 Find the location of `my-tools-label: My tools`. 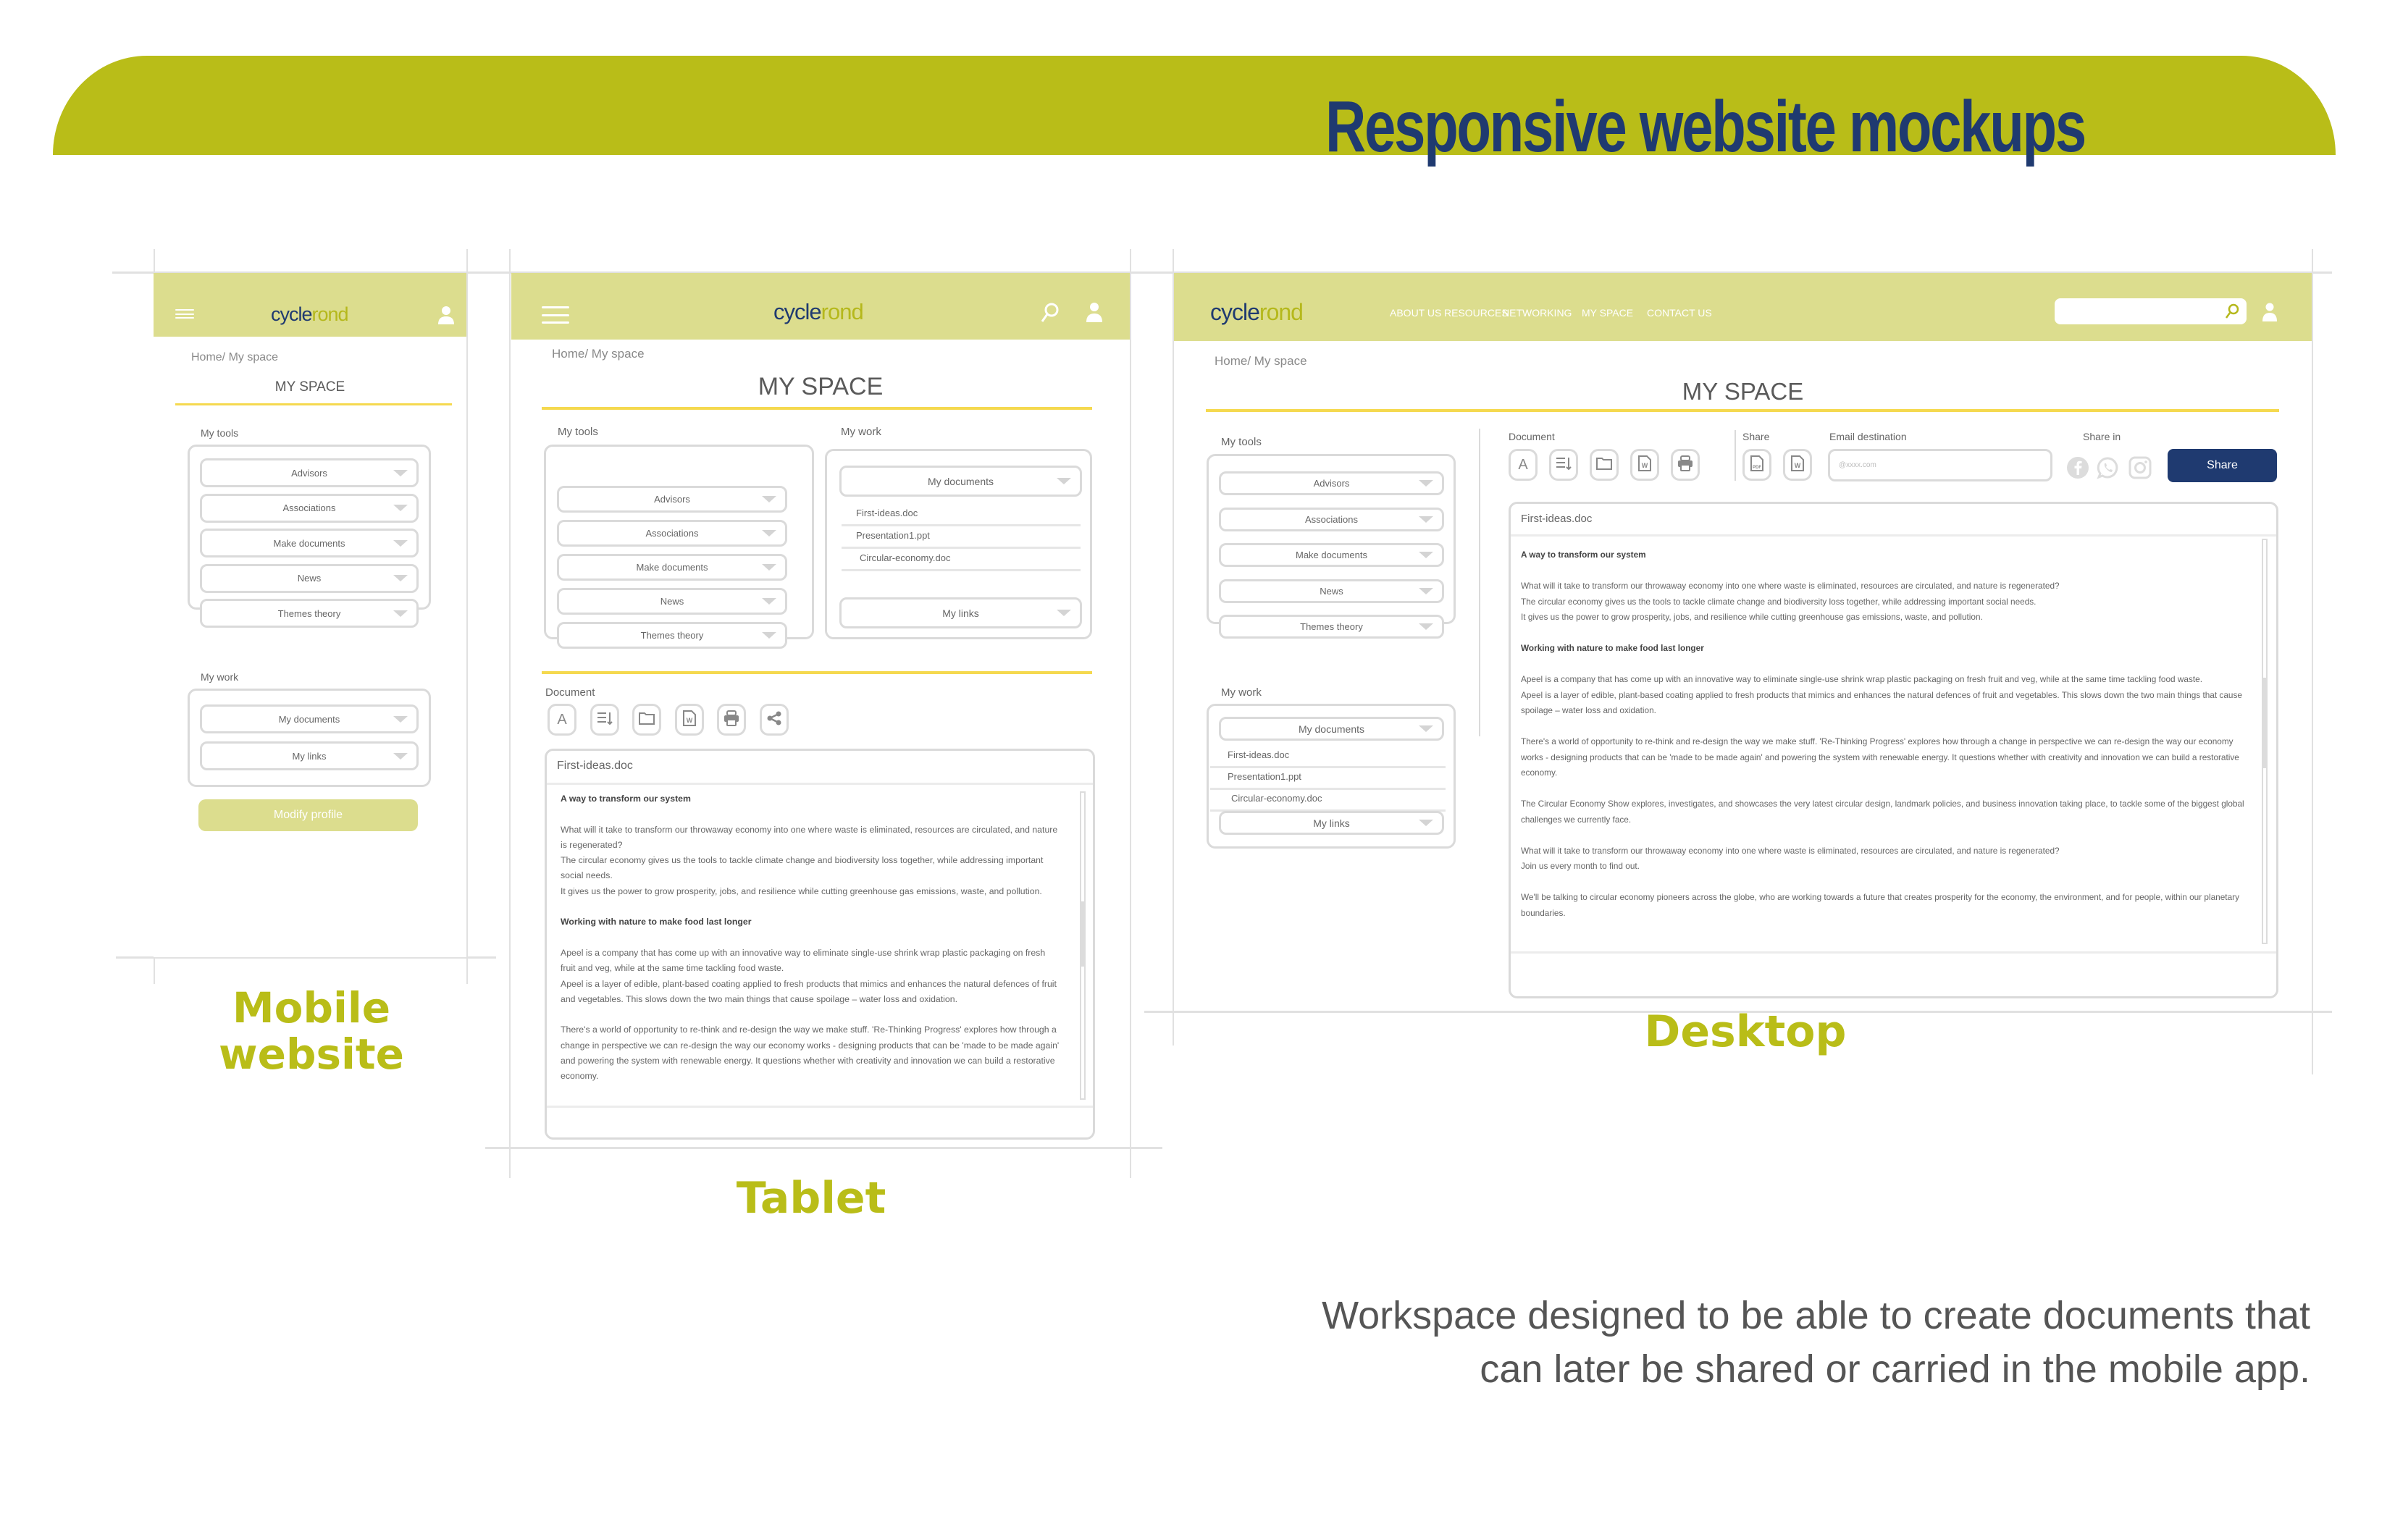

my-tools-label: My tools is located at coordinates (220, 433).